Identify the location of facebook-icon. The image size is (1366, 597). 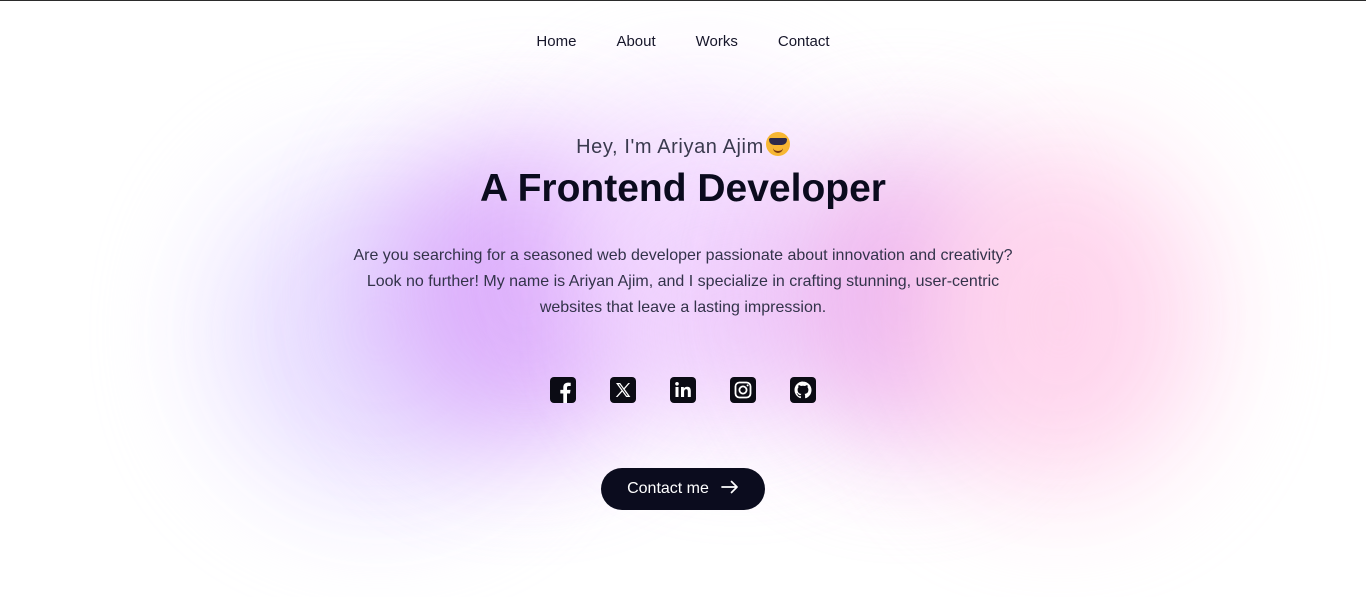
(563, 390).